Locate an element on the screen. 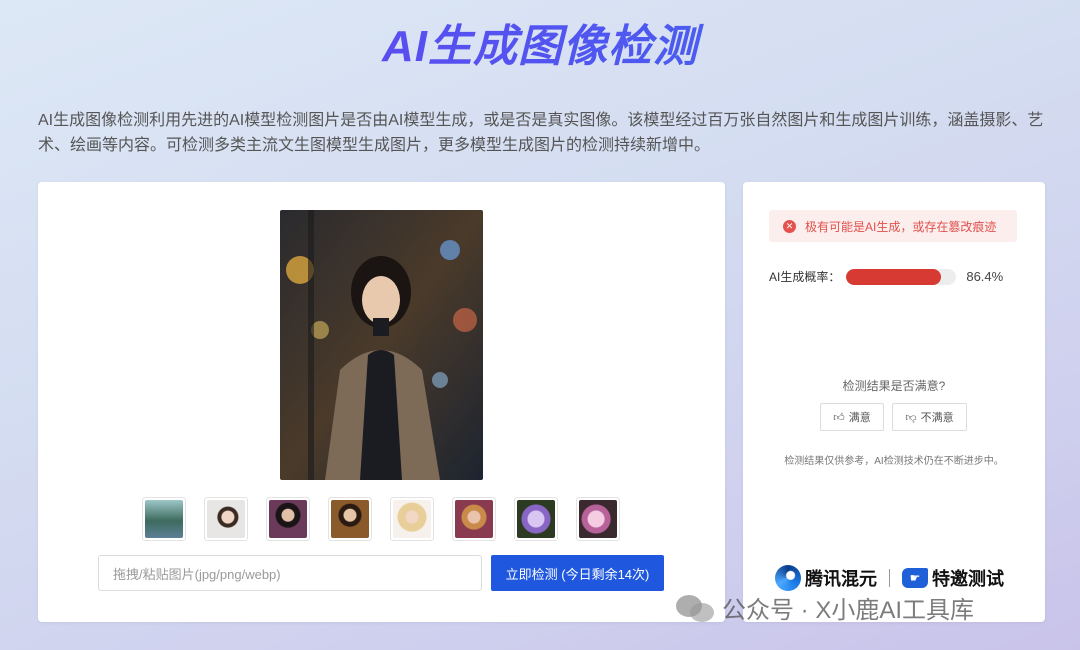 Image resolution: width=1080 pixels, height=650 pixels. brand-badge: 腾讯混元 ☛ 特邀测试 is located at coordinates (889, 578).